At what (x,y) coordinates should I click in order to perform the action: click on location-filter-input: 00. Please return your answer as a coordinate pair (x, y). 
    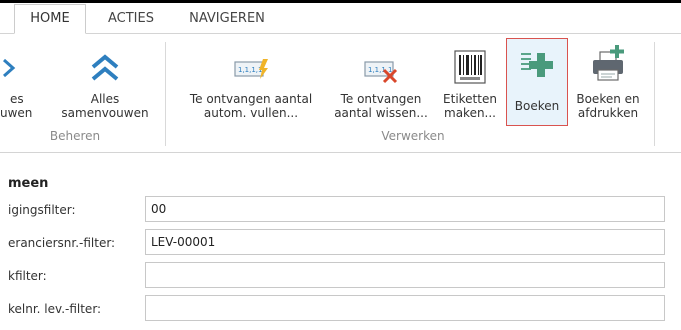
    Looking at the image, I should click on (405, 209).